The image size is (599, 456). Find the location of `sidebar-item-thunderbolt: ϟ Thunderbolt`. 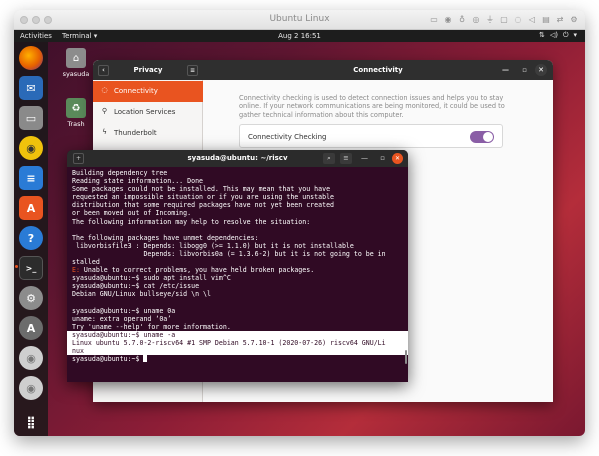

sidebar-item-thunderbolt: ϟ Thunderbolt is located at coordinates (148, 133).